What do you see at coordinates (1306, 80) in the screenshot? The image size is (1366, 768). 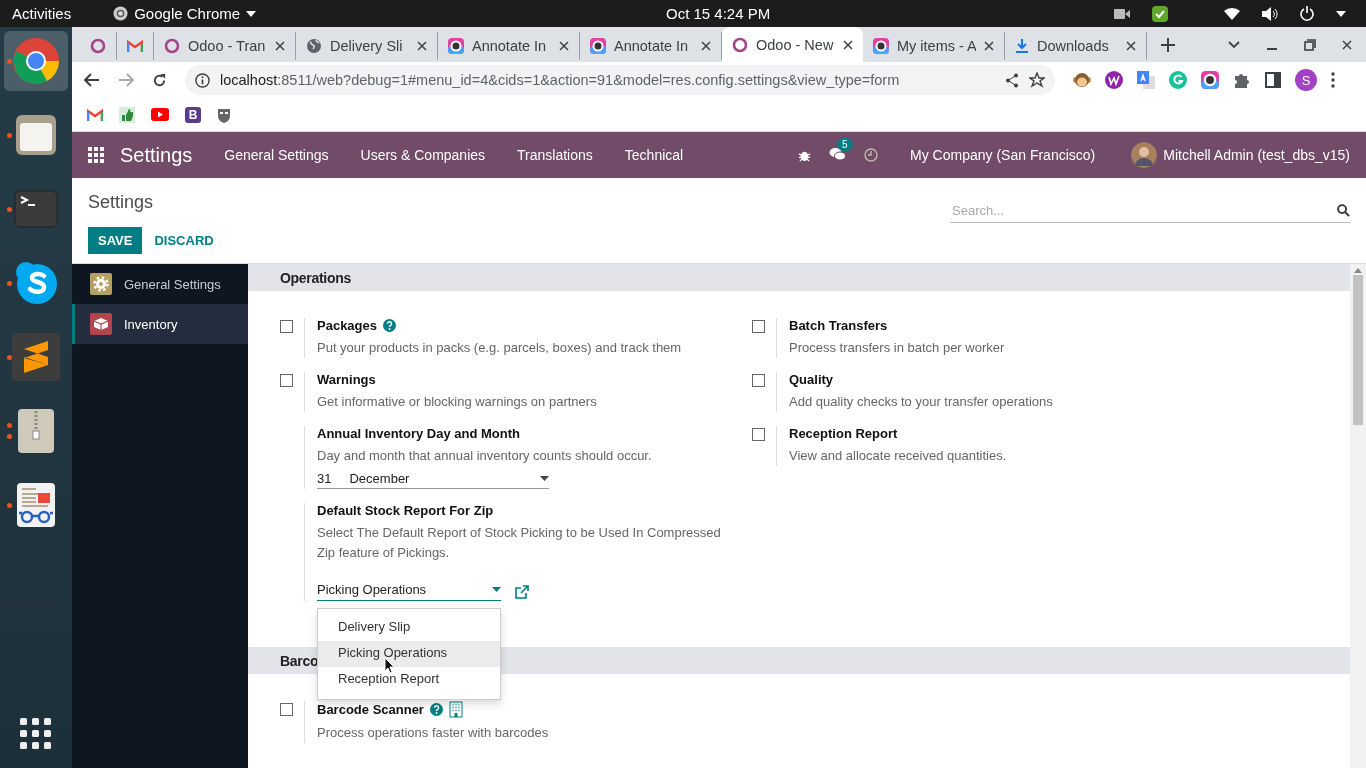 I see `profile-avatar: S` at bounding box center [1306, 80].